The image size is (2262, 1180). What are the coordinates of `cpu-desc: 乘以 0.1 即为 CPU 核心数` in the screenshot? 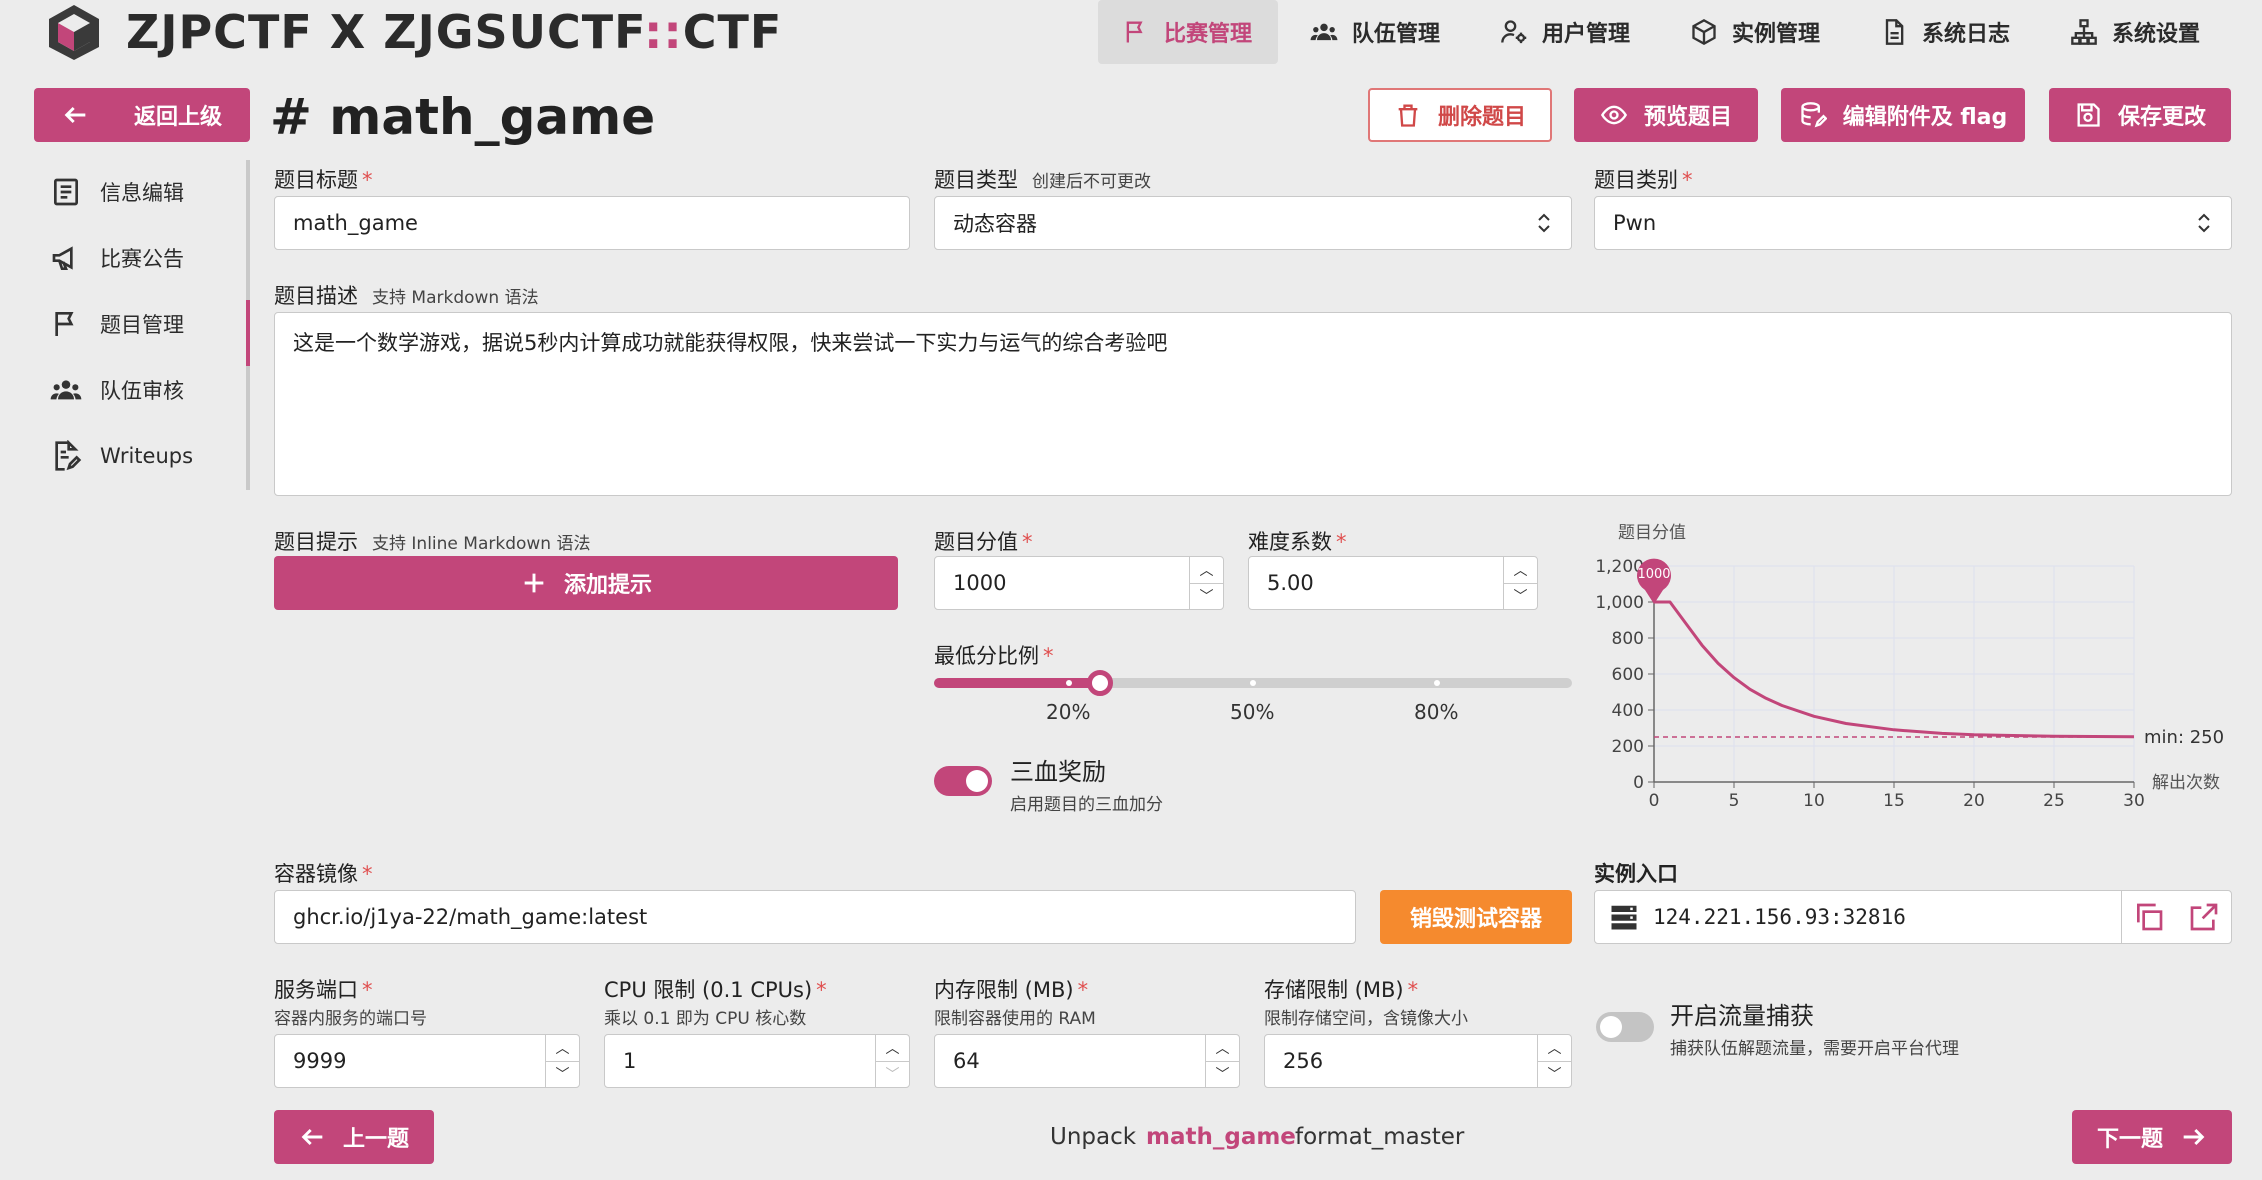 It's located at (705, 1019).